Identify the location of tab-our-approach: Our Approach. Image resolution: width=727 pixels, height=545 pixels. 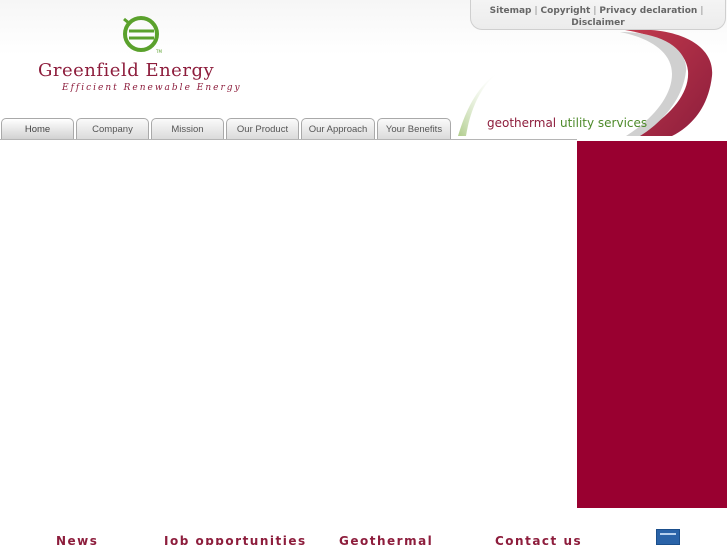
(338, 129).